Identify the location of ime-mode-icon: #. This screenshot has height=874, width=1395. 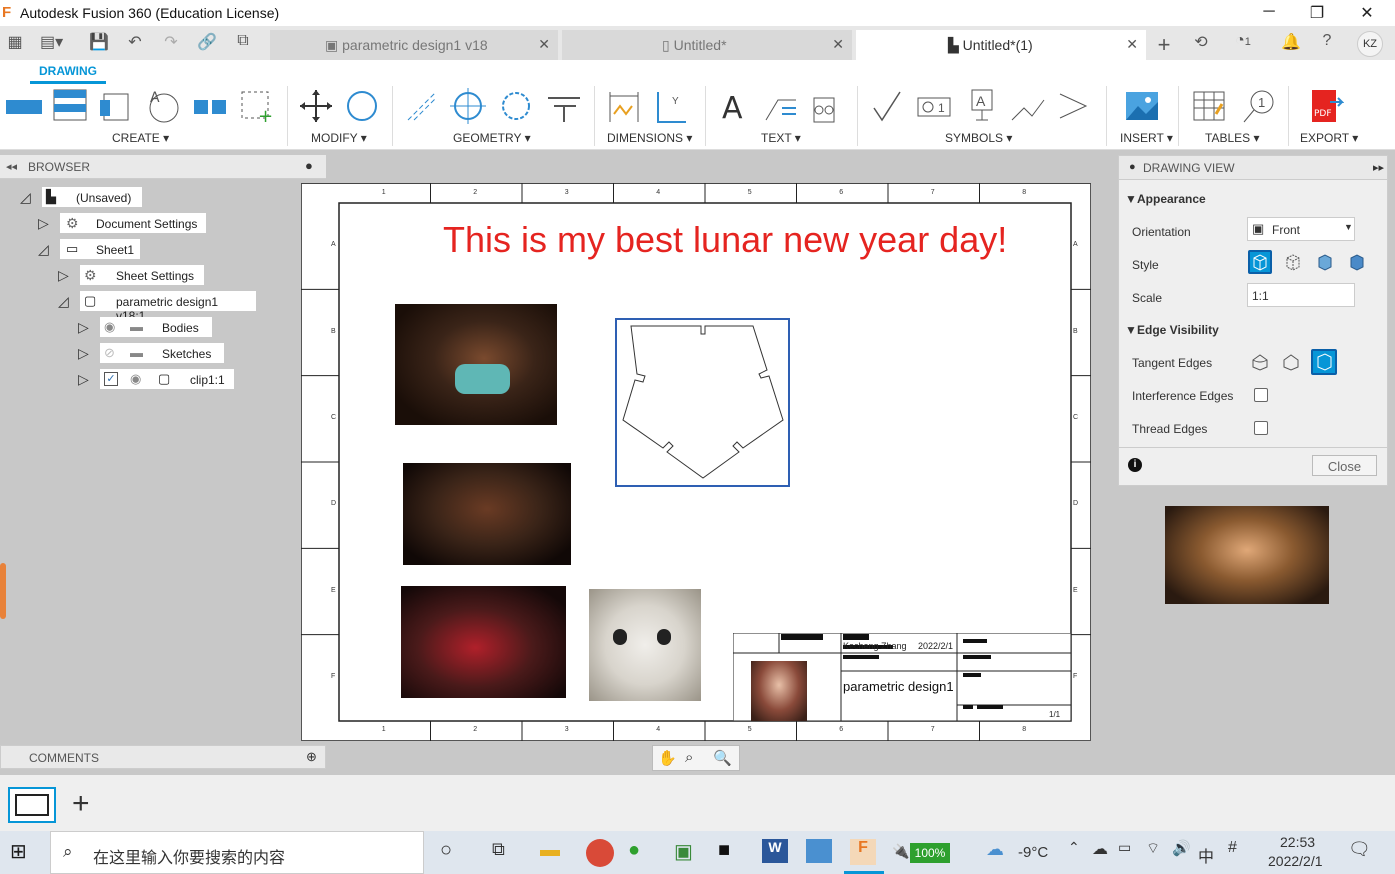
(1242, 853).